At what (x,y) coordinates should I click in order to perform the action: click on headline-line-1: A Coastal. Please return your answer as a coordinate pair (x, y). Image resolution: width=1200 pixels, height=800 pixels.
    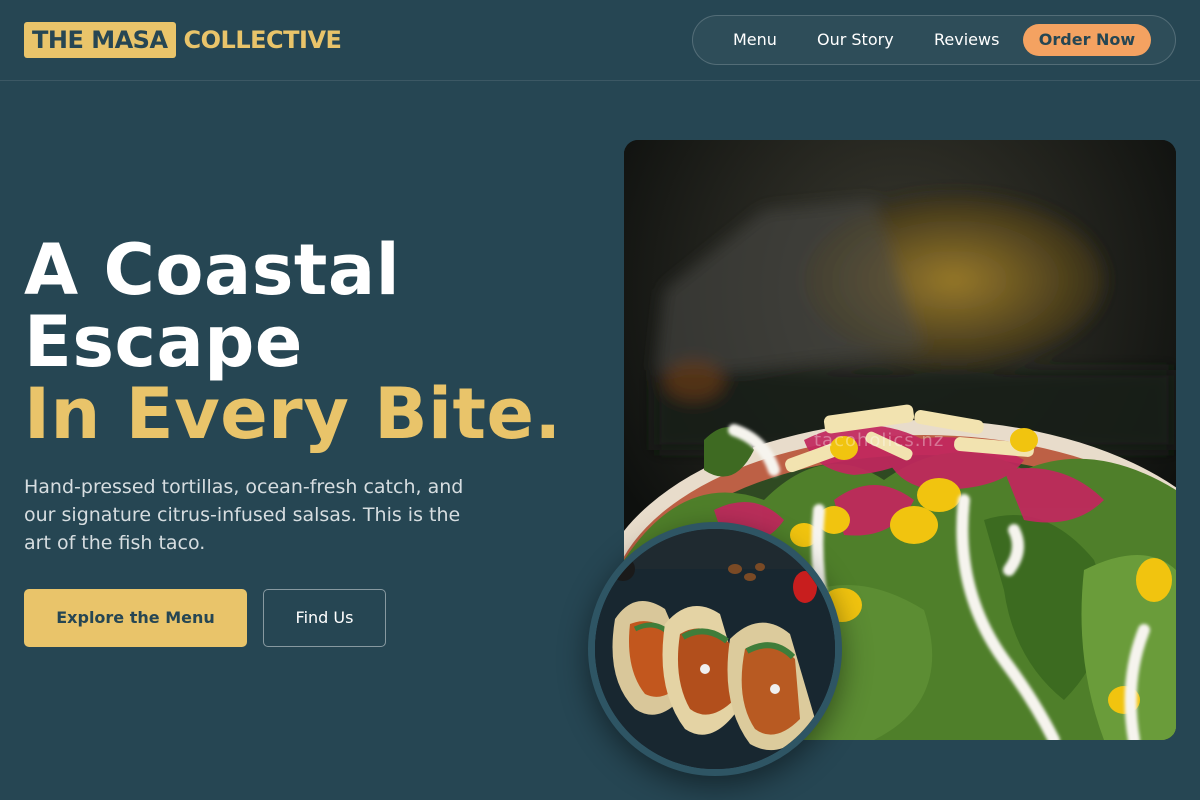
    Looking at the image, I should click on (212, 270).